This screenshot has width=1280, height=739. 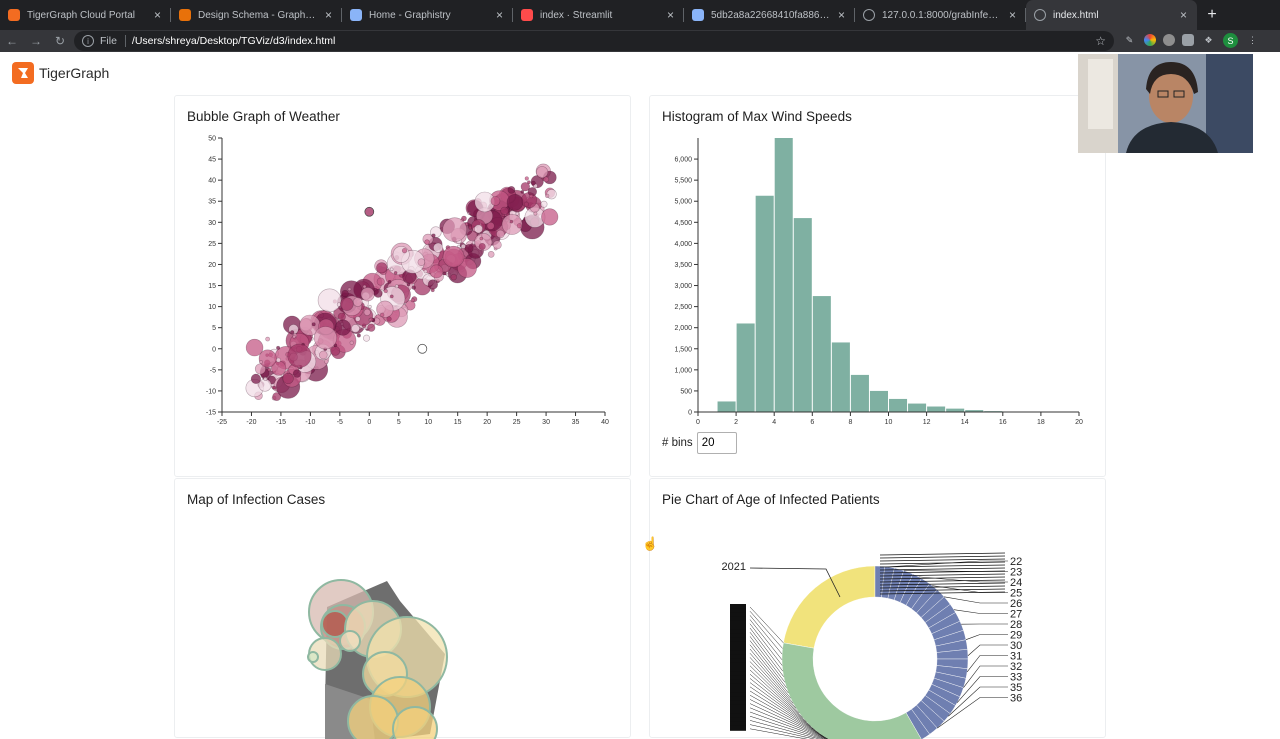 I want to click on x-tick-label: -10, so click(x=310, y=422).